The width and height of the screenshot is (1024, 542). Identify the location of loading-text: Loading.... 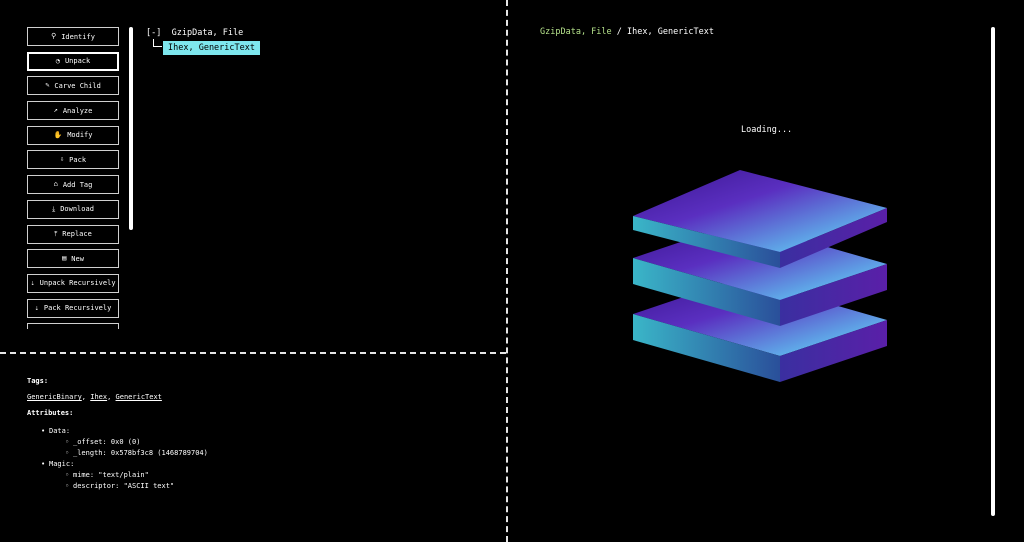
(767, 130).